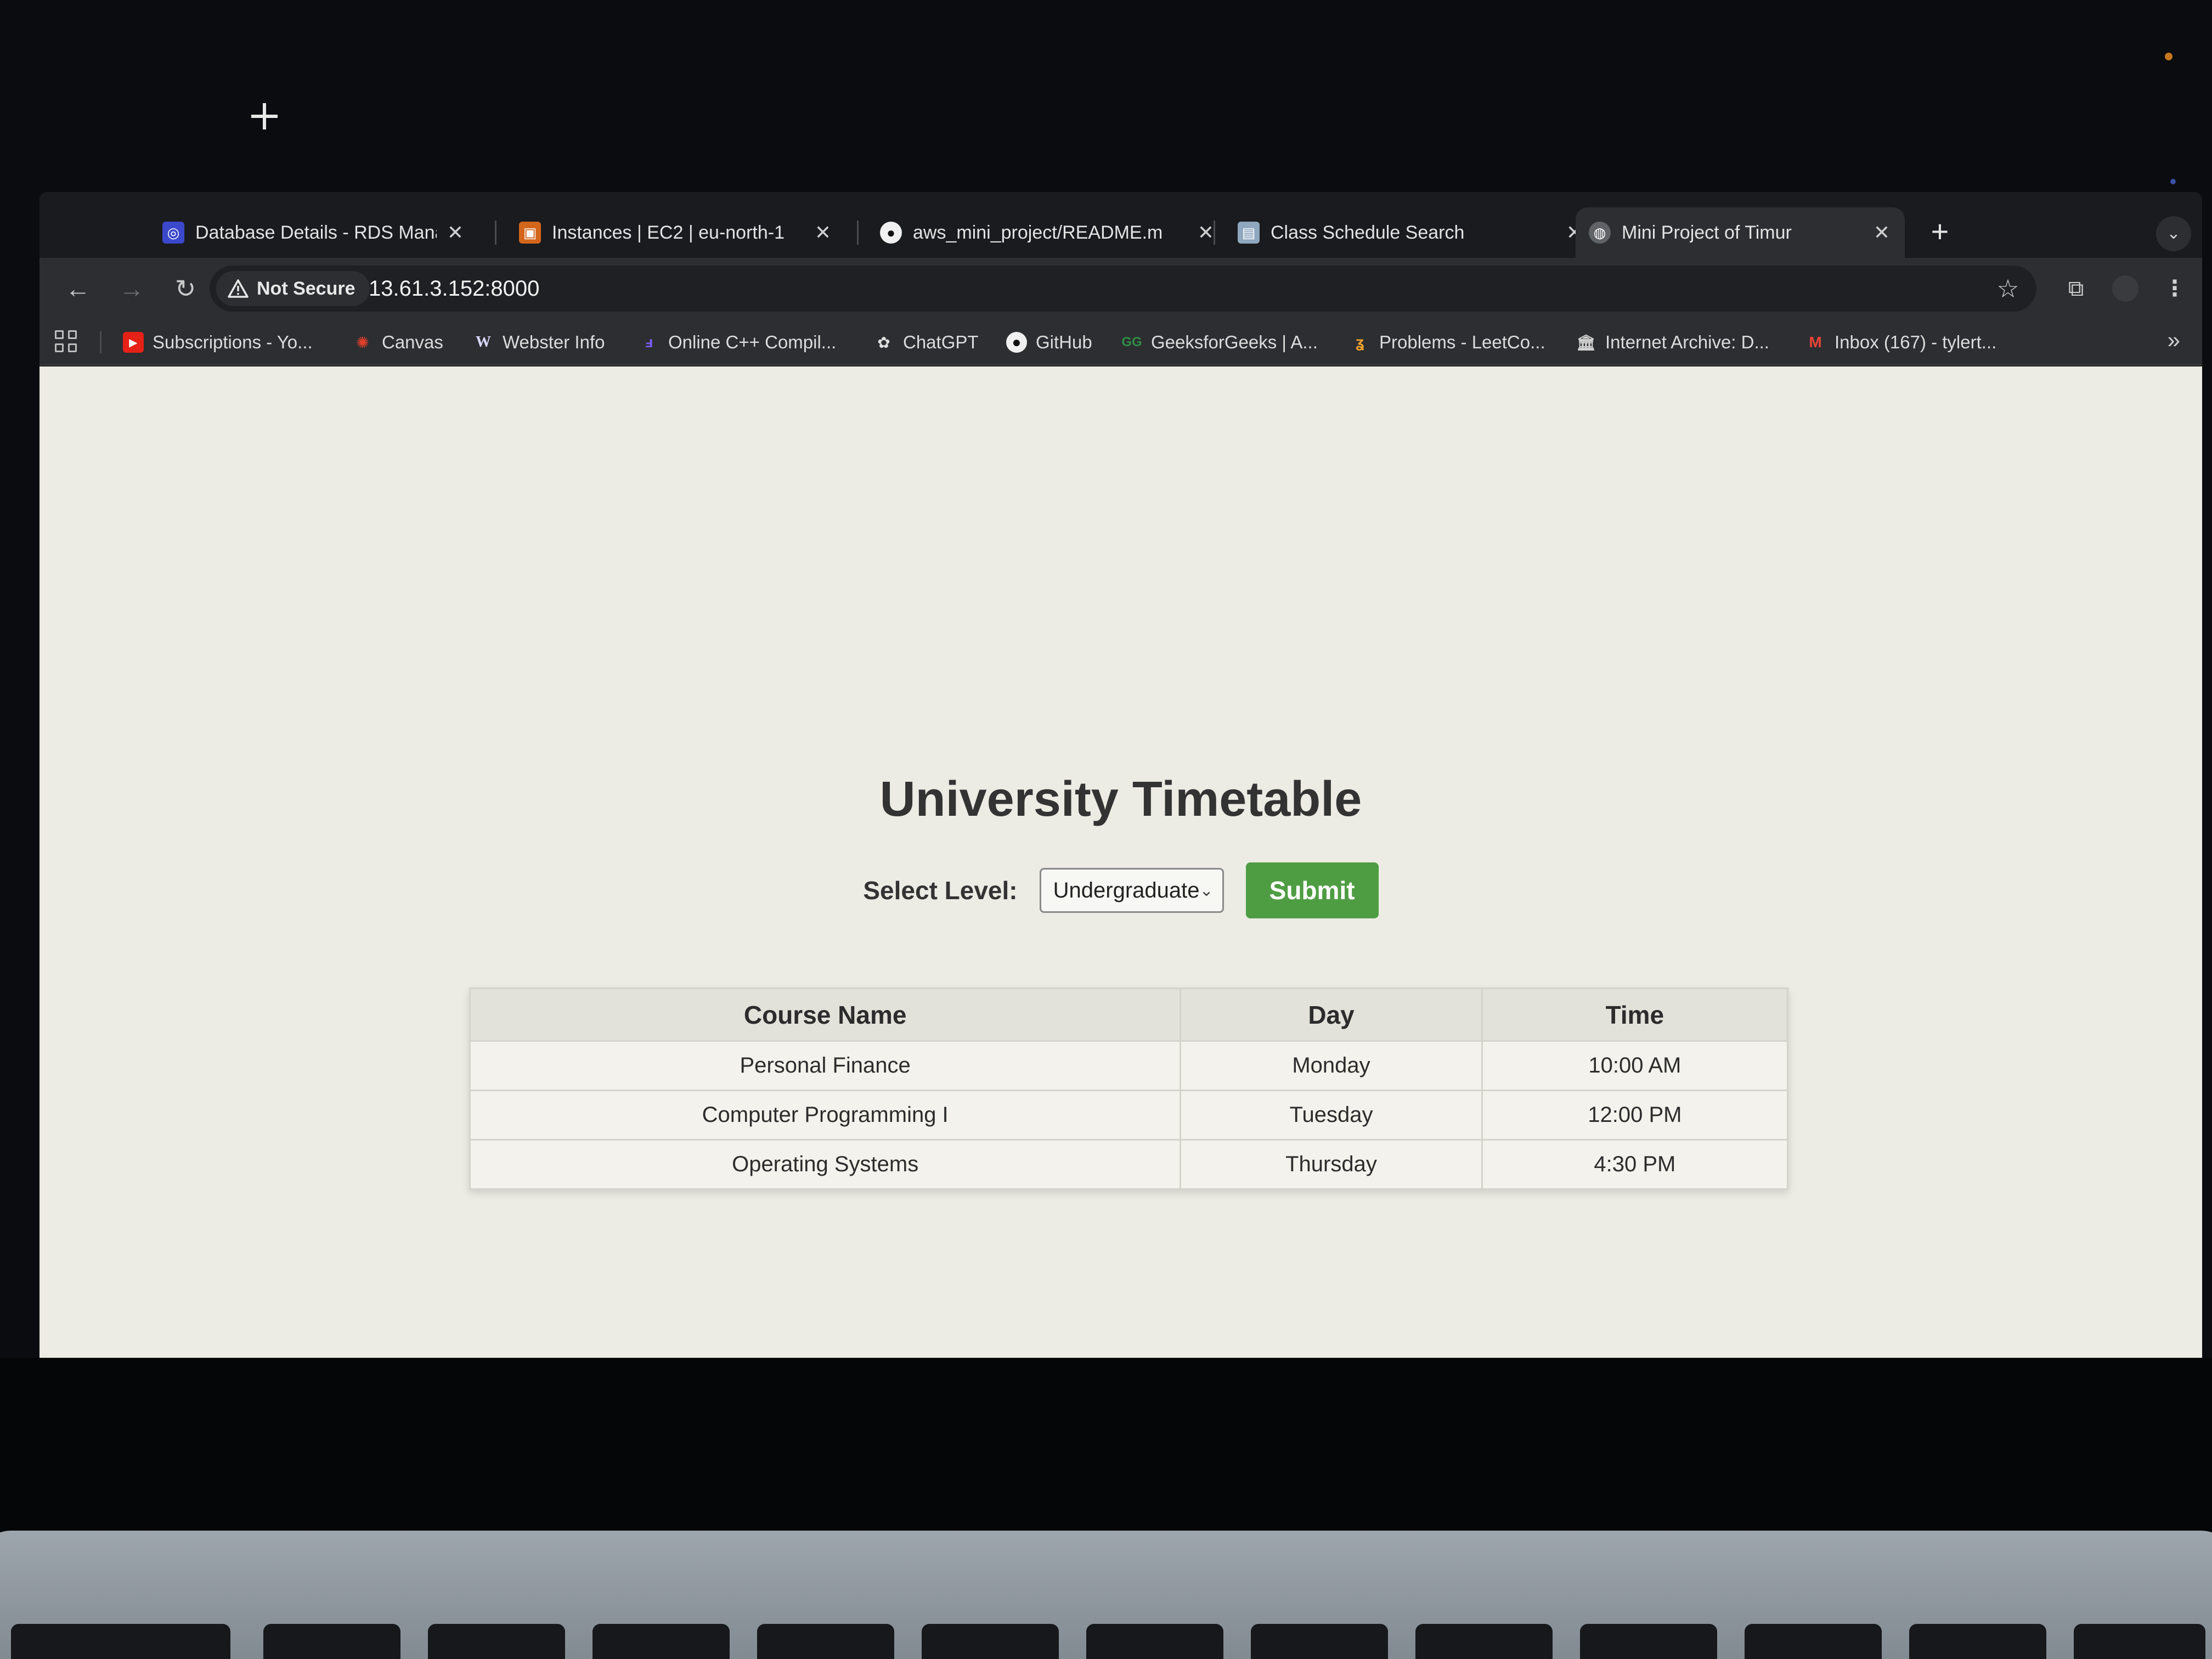 The height and width of the screenshot is (1659, 2212). Describe the element at coordinates (1017, 343) in the screenshot. I see `github-icon: ●` at that location.